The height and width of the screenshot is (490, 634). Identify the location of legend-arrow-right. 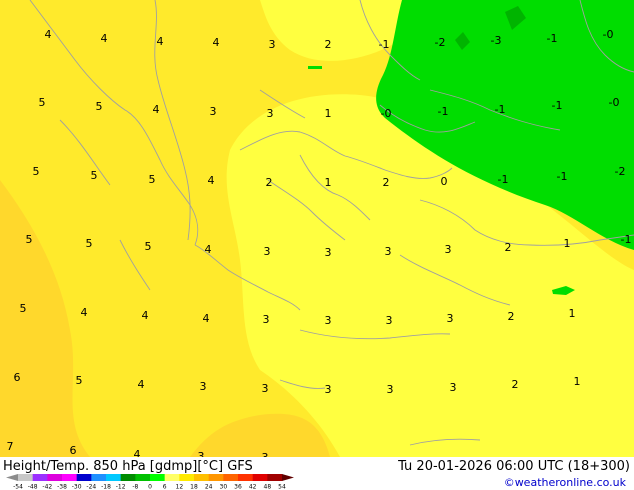
(288, 477).